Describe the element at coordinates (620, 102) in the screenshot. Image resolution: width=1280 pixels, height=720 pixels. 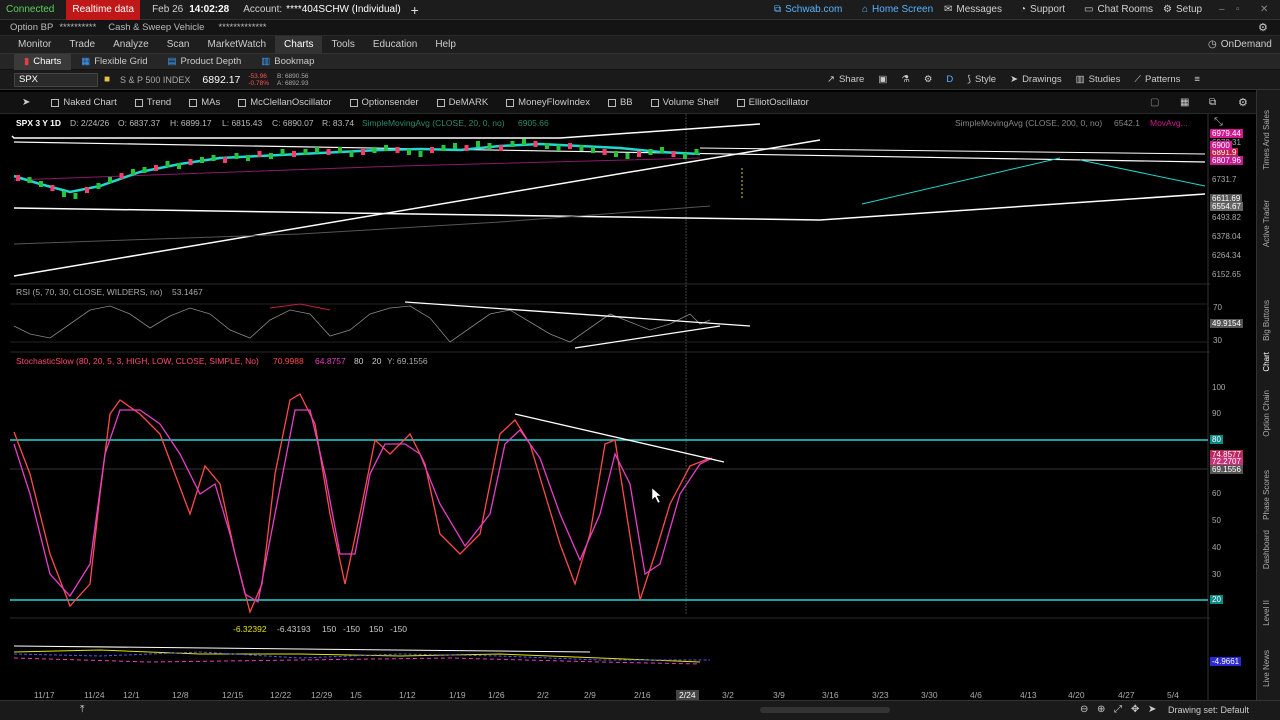
I see `study-bb: BB` at that location.